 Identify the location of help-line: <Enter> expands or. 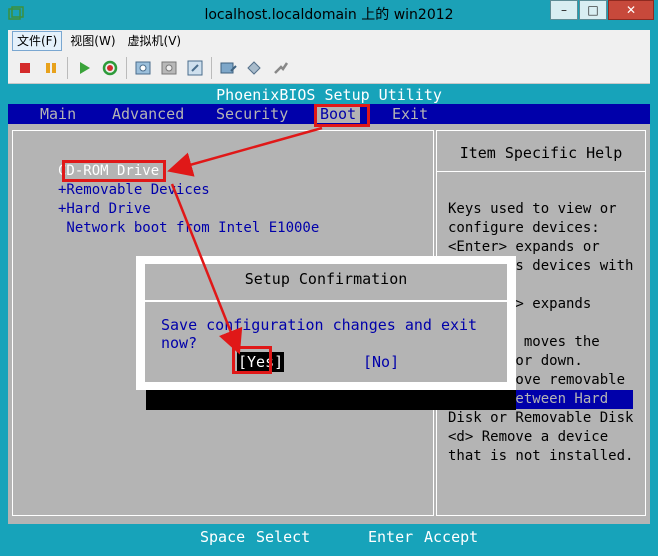
(524, 247).